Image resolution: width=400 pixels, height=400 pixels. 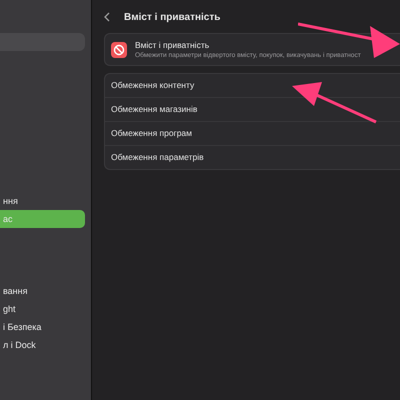 What do you see at coordinates (172, 45) in the screenshot?
I see `summary-title: Вміст і приватність` at bounding box center [172, 45].